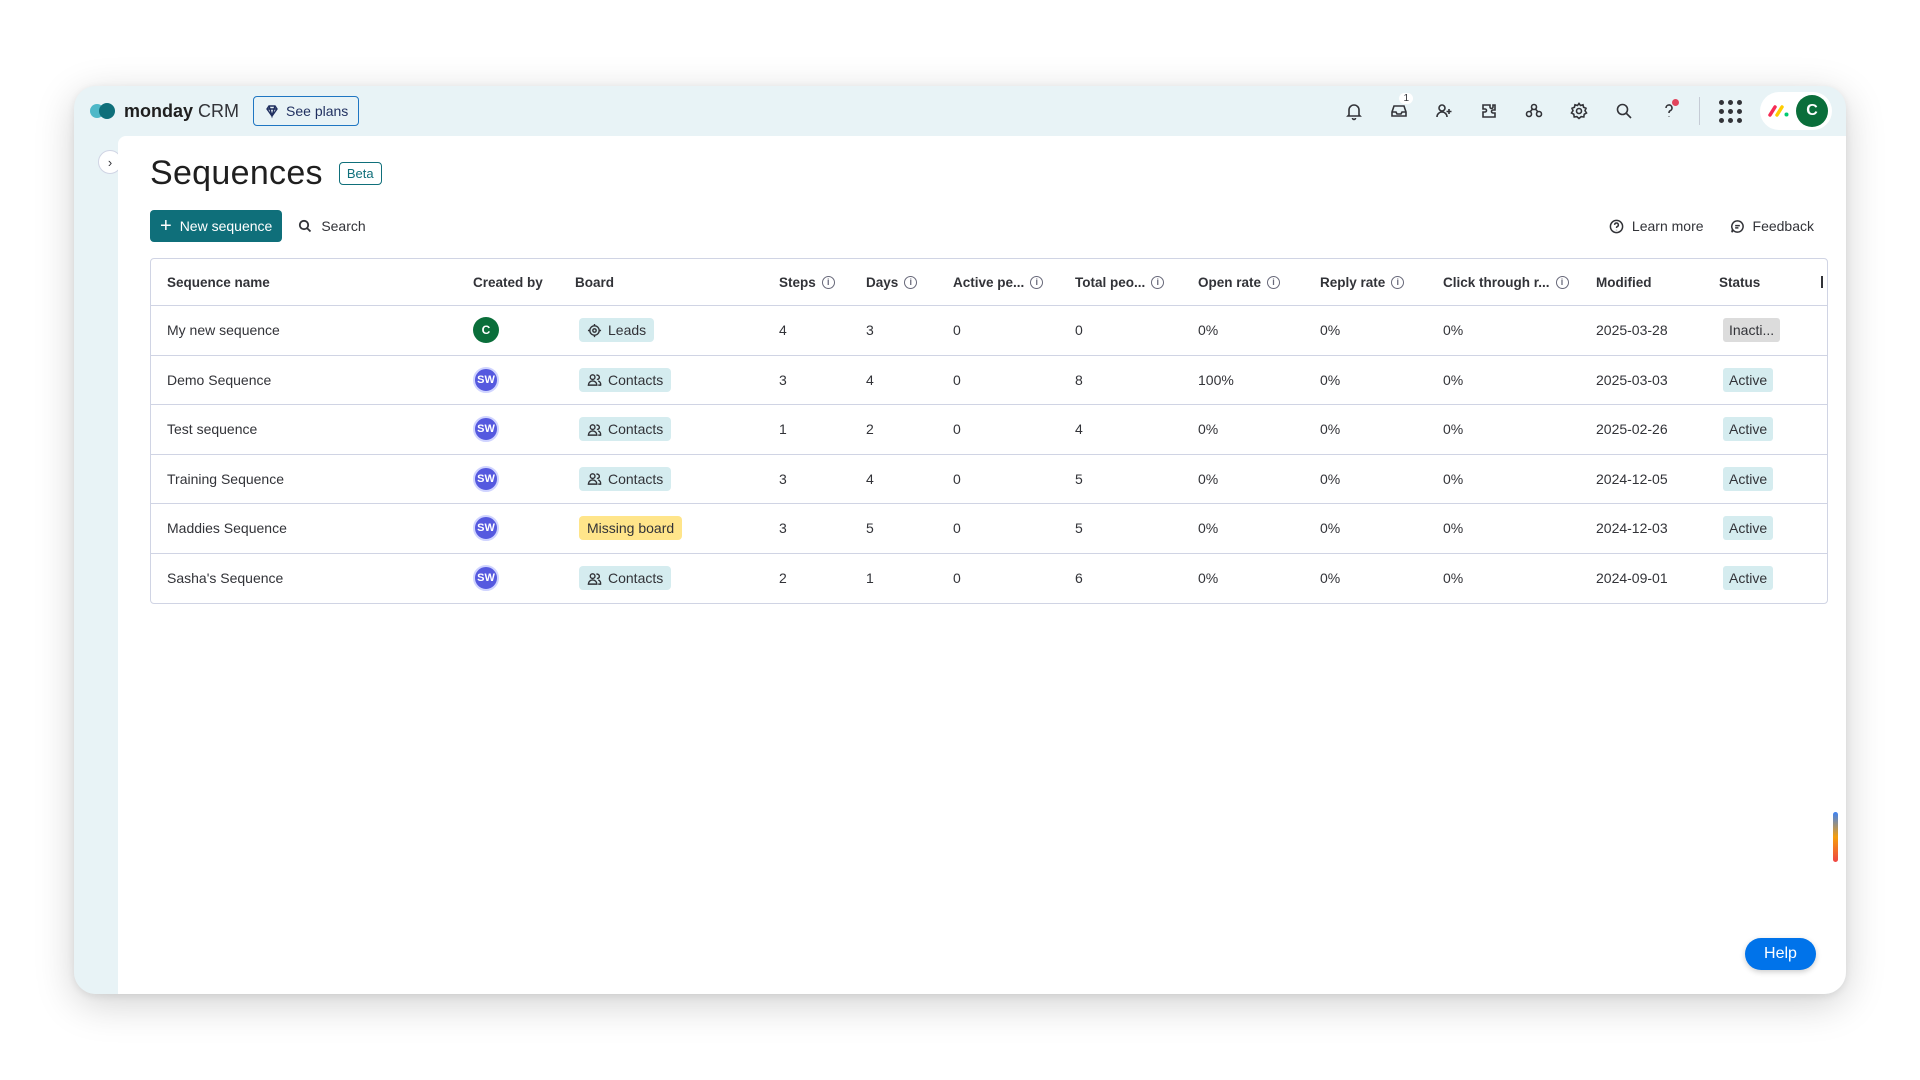 The image size is (1920, 1080). What do you see at coordinates (304, 380) in the screenshot?
I see `sequence-name-cell: Demo Sequence` at bounding box center [304, 380].